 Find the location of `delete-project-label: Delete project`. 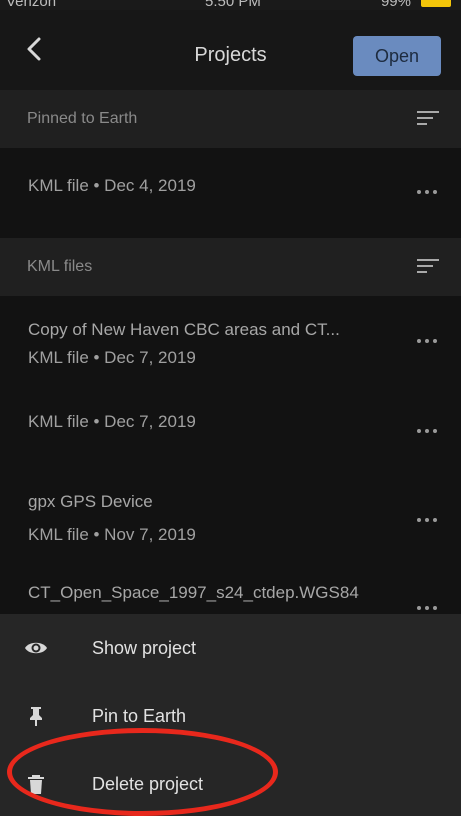

delete-project-label: Delete project is located at coordinates (148, 784).